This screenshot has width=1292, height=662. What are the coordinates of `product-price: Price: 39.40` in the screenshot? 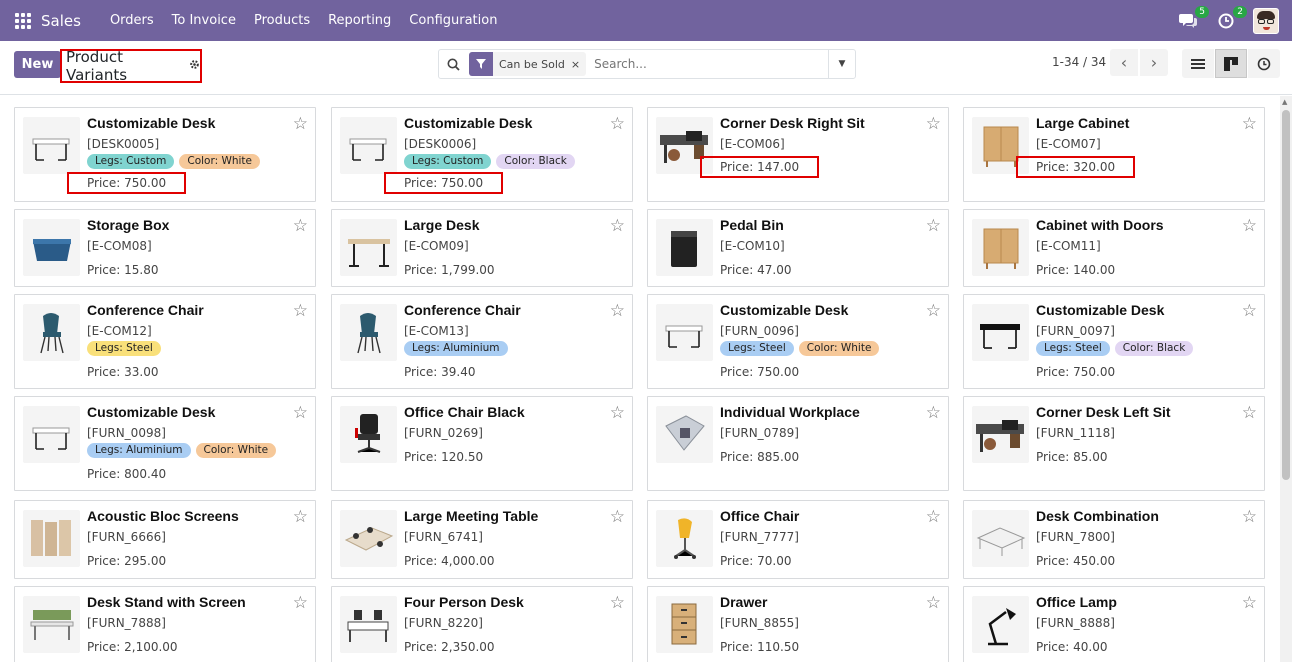 It's located at (440, 372).